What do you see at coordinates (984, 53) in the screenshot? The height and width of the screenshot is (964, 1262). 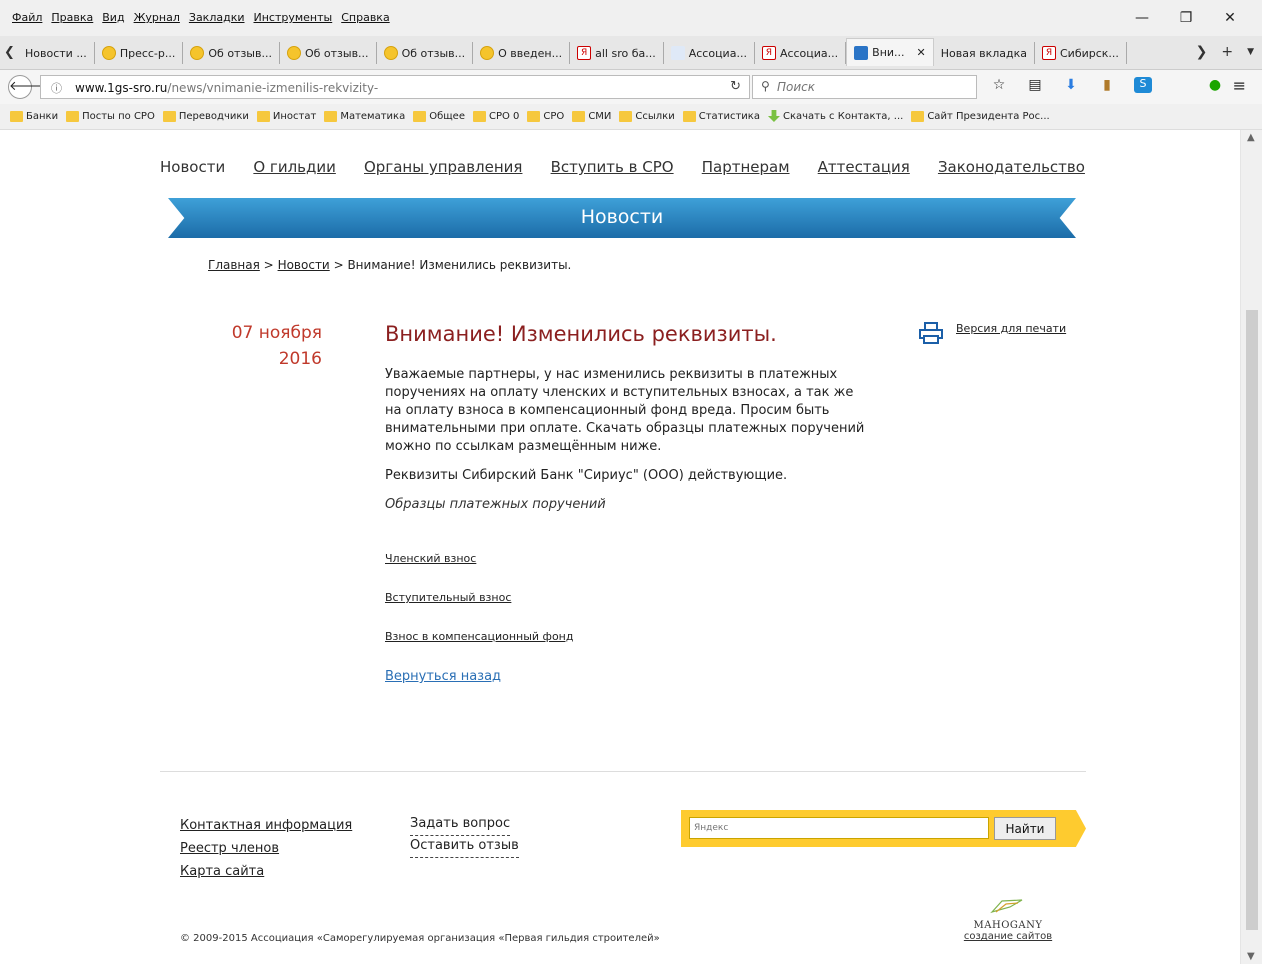 I see `browser-tab: Новая вкладка` at bounding box center [984, 53].